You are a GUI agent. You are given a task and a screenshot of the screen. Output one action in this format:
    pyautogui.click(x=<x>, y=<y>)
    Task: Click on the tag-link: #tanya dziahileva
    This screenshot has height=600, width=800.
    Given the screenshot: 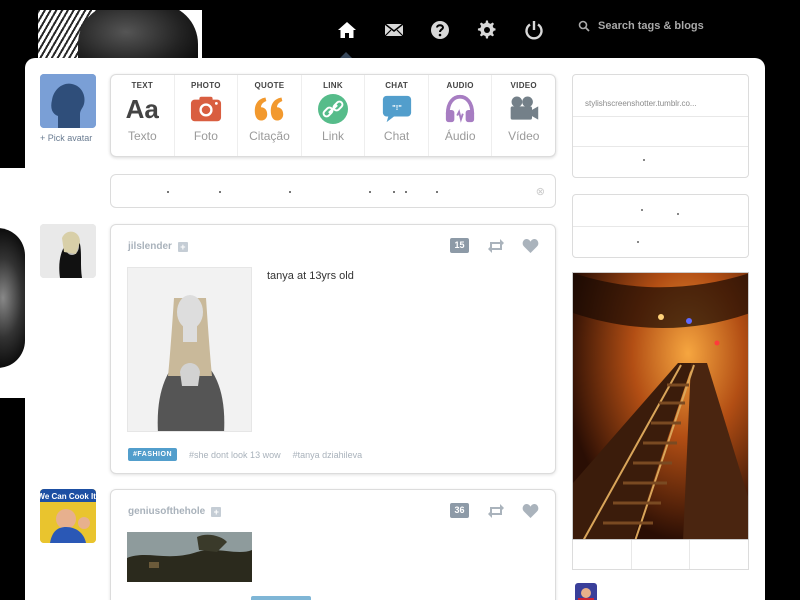 What is the action you would take?
    pyautogui.click(x=328, y=455)
    